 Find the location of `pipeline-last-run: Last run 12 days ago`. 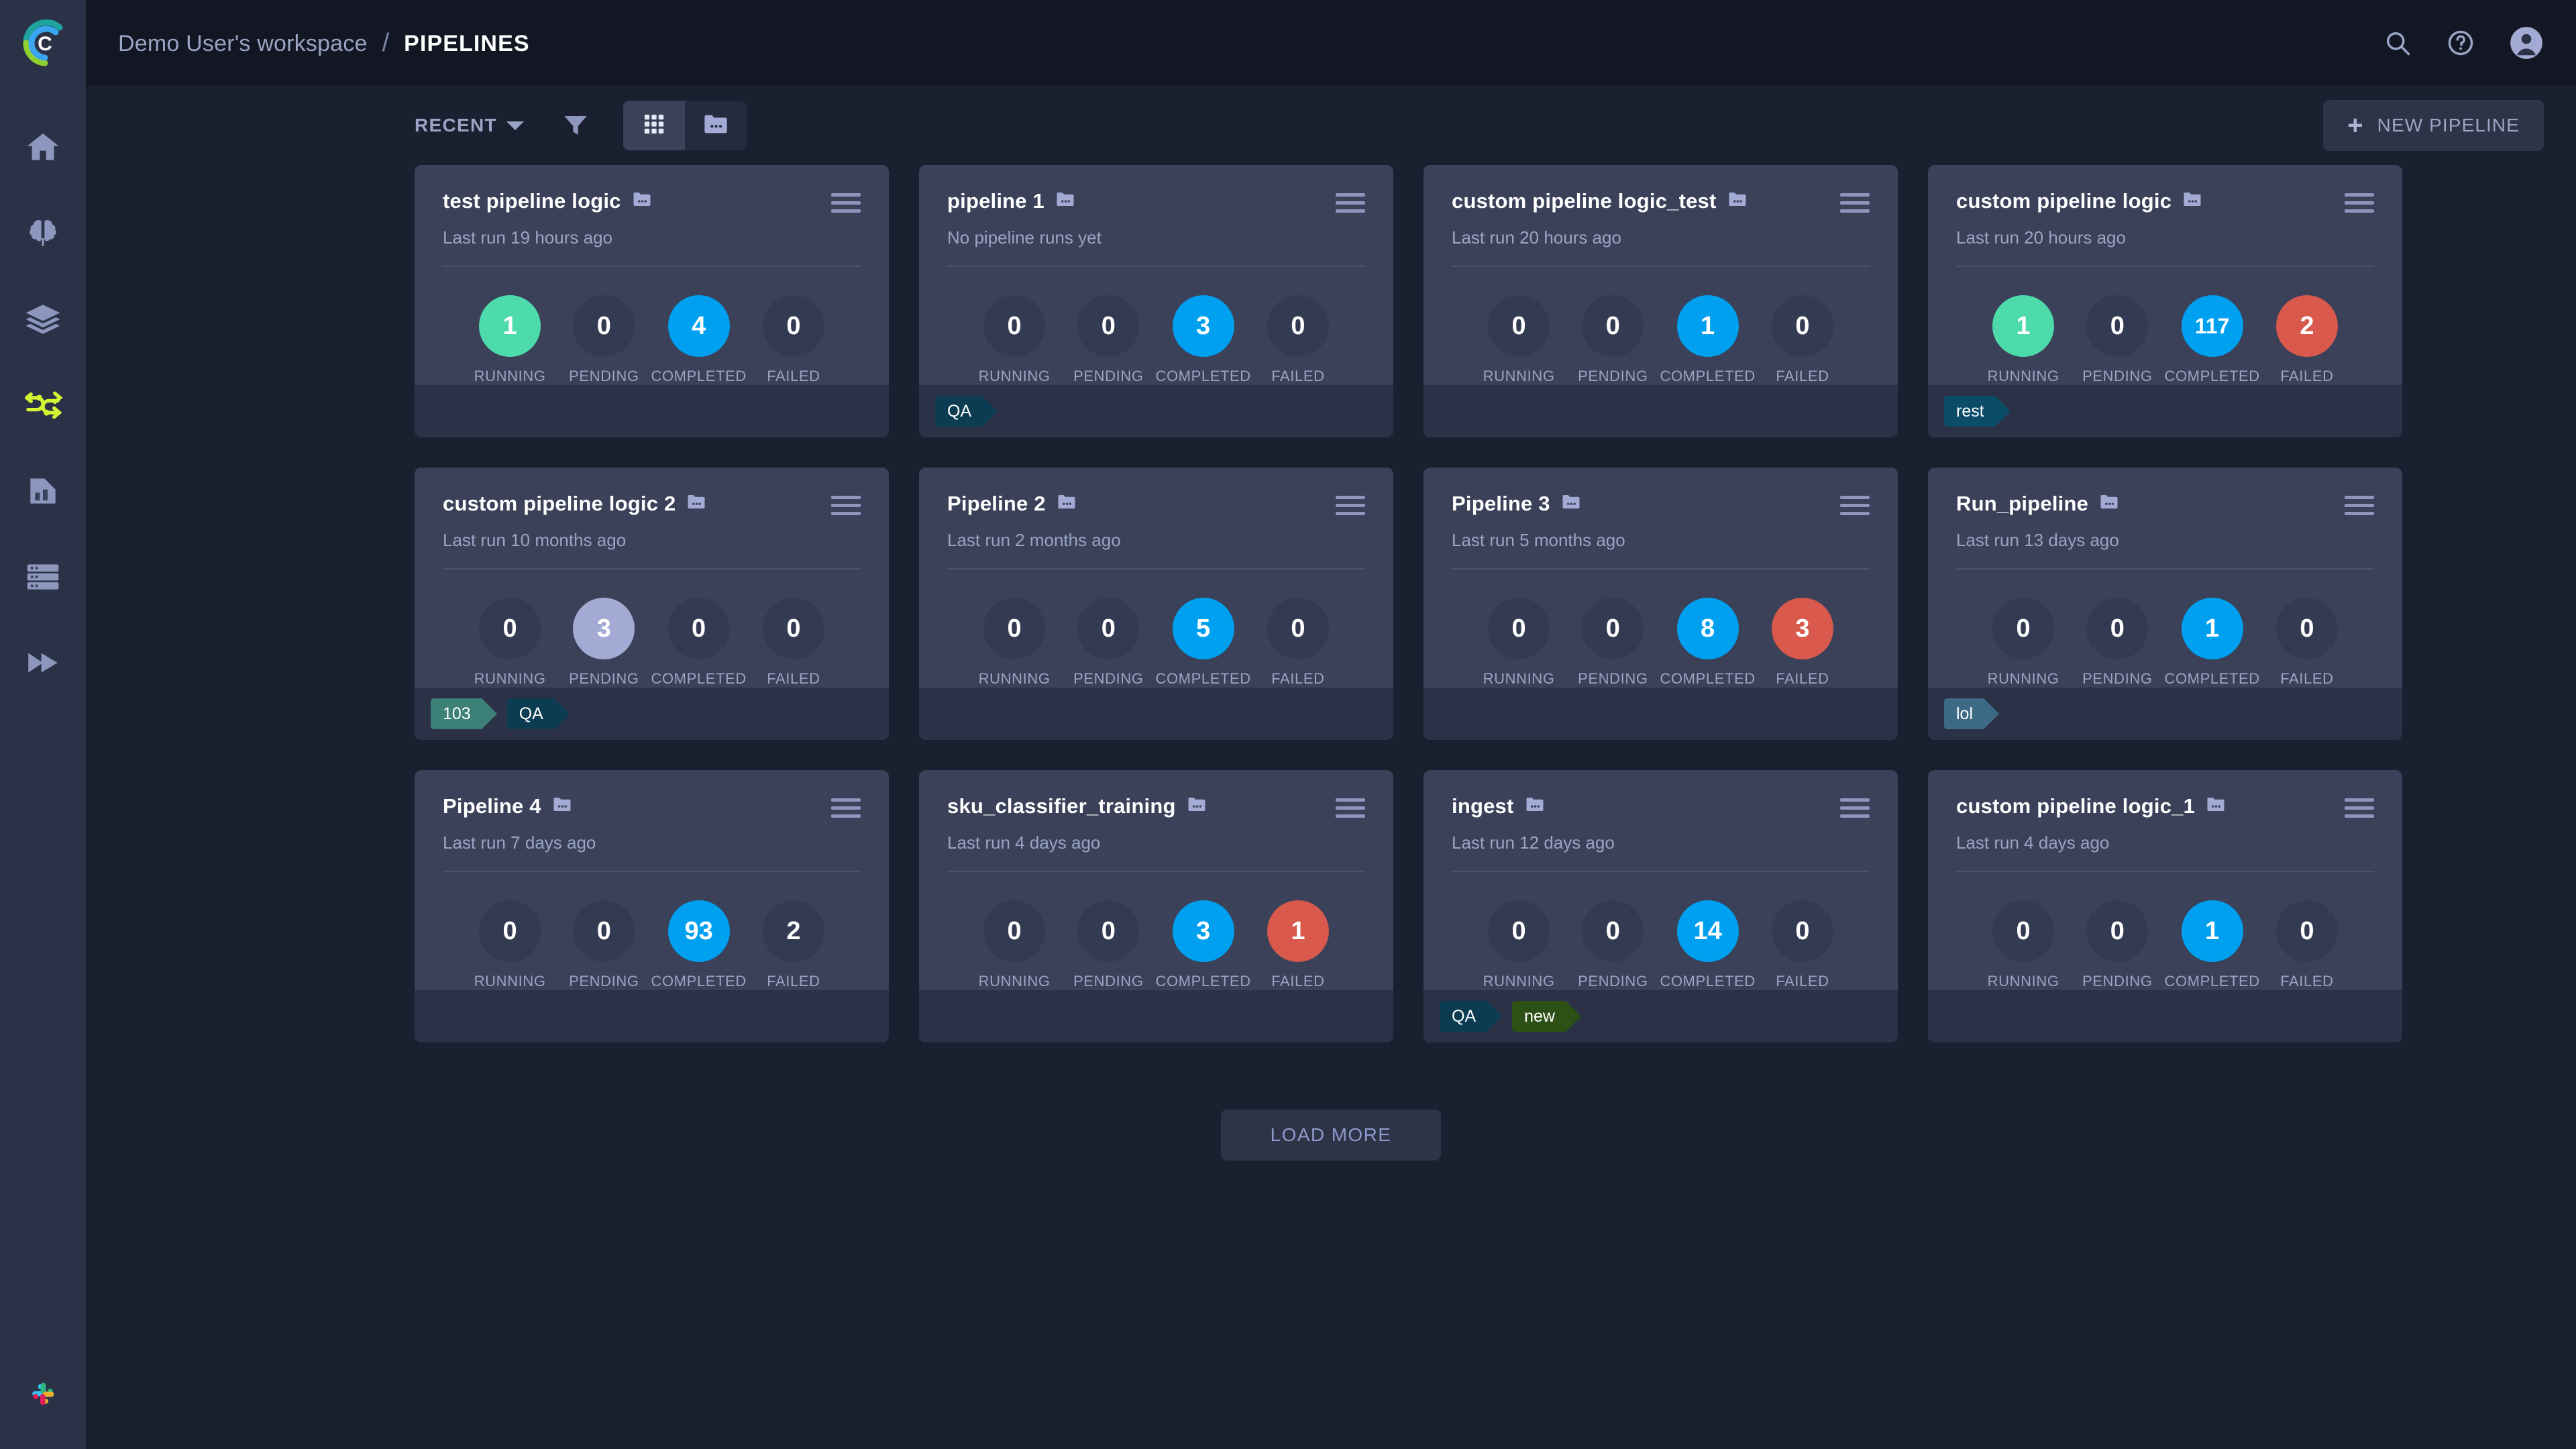

pipeline-last-run: Last run 12 days ago is located at coordinates (1533, 843).